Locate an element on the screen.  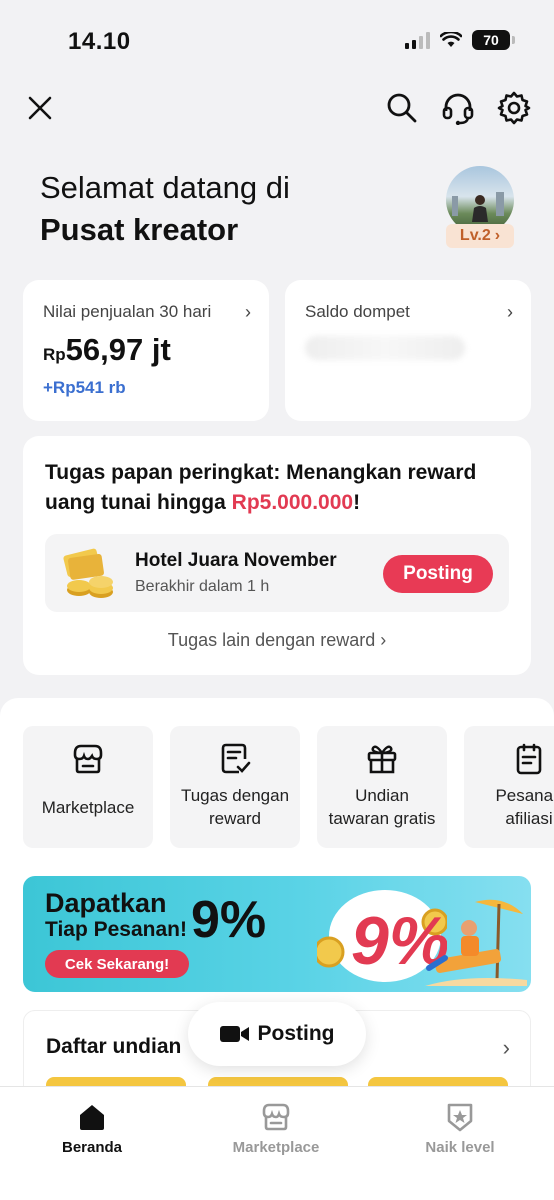
greeting: Selamat datang di Pusat kreator is located at coordinates (165, 210).